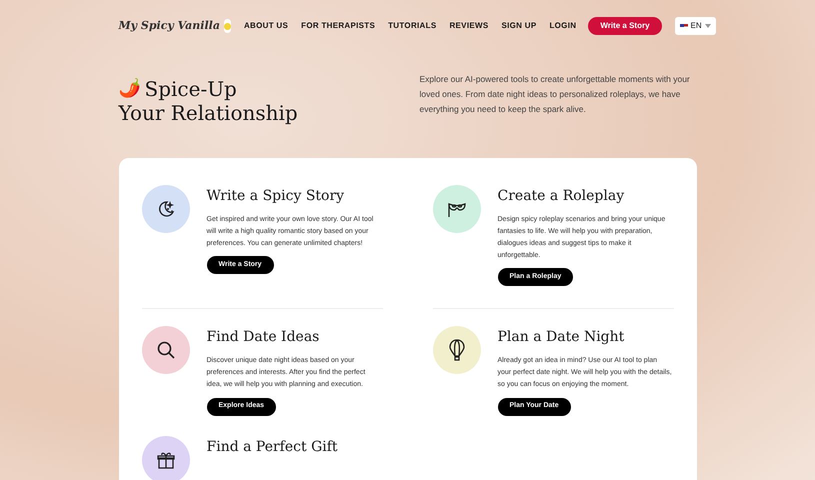 This screenshot has width=815, height=480. I want to click on logo: My Spicy Vanilla, so click(169, 26).